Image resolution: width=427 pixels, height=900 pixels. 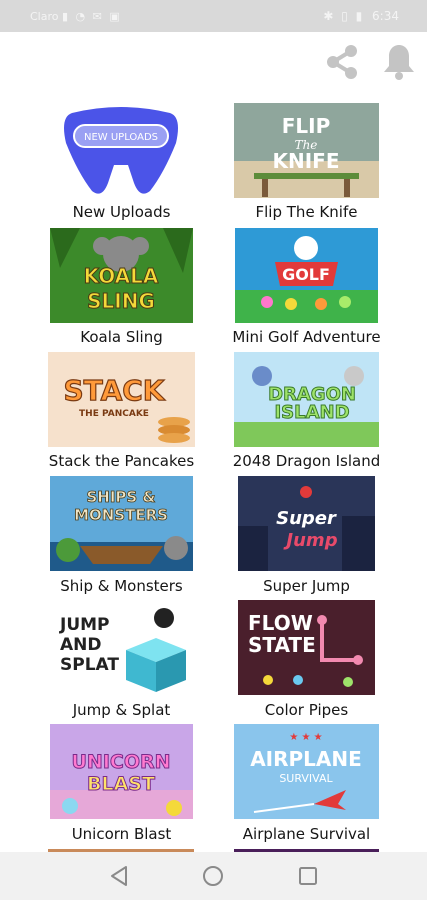 I want to click on svg-text: THE PANCAKE, so click(x=114, y=414).